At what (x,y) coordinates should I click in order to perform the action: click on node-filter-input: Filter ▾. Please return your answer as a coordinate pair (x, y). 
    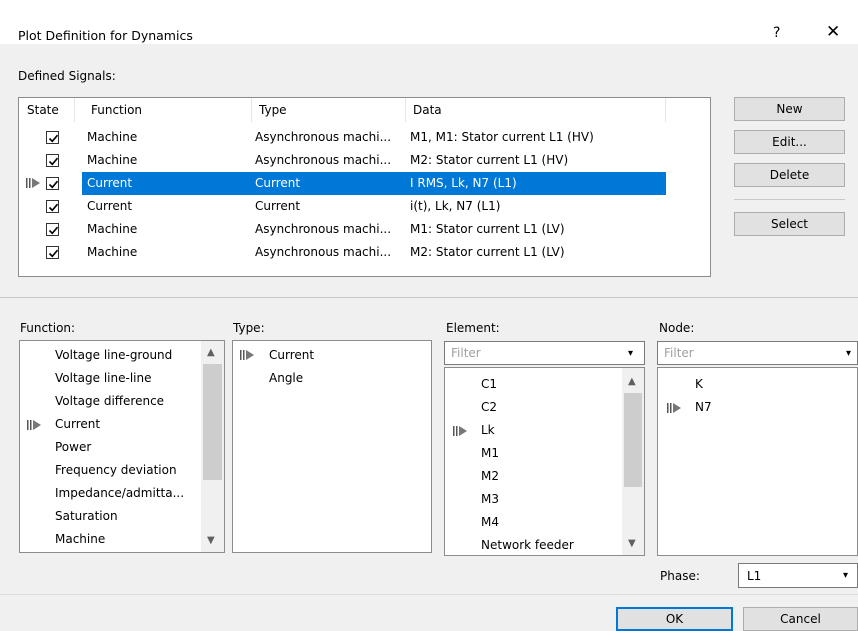
    Looking at the image, I should click on (757, 353).